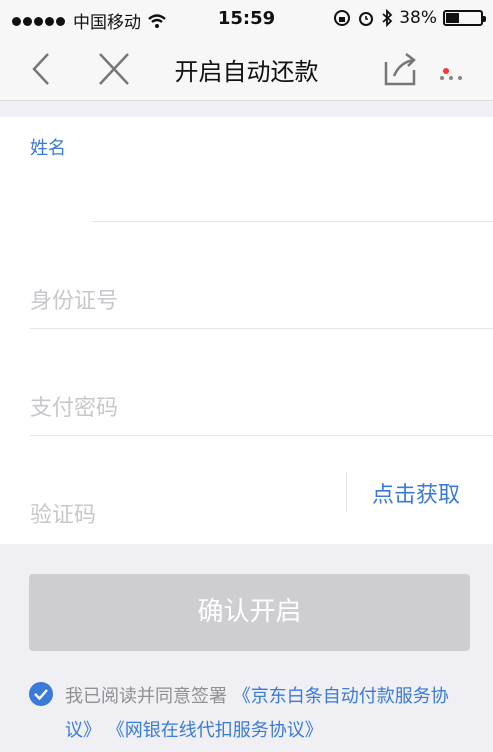  Describe the element at coordinates (387, 18) in the screenshot. I see `bluetooth-icon` at that location.